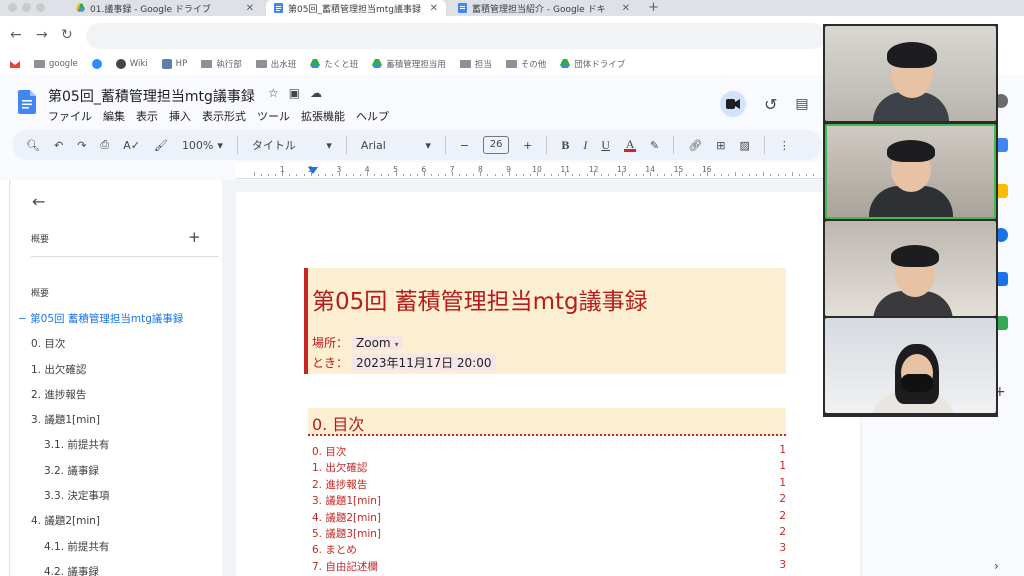 The image size is (1024, 576). What do you see at coordinates (117, 399) in the screenshot?
I see `outline-item: 2. 進捗報告` at bounding box center [117, 399].